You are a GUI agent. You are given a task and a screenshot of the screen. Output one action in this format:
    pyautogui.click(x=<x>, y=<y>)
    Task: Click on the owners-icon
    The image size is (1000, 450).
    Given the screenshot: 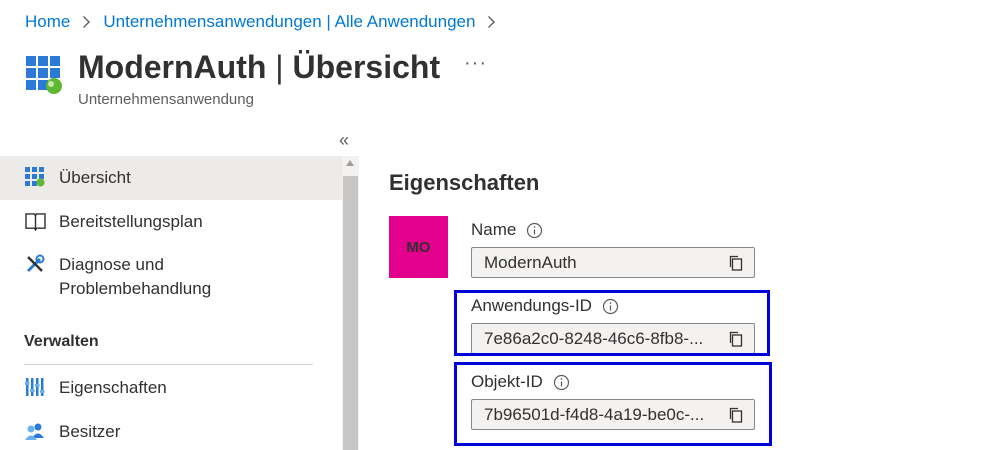 What is the action you would take?
    pyautogui.click(x=35, y=431)
    